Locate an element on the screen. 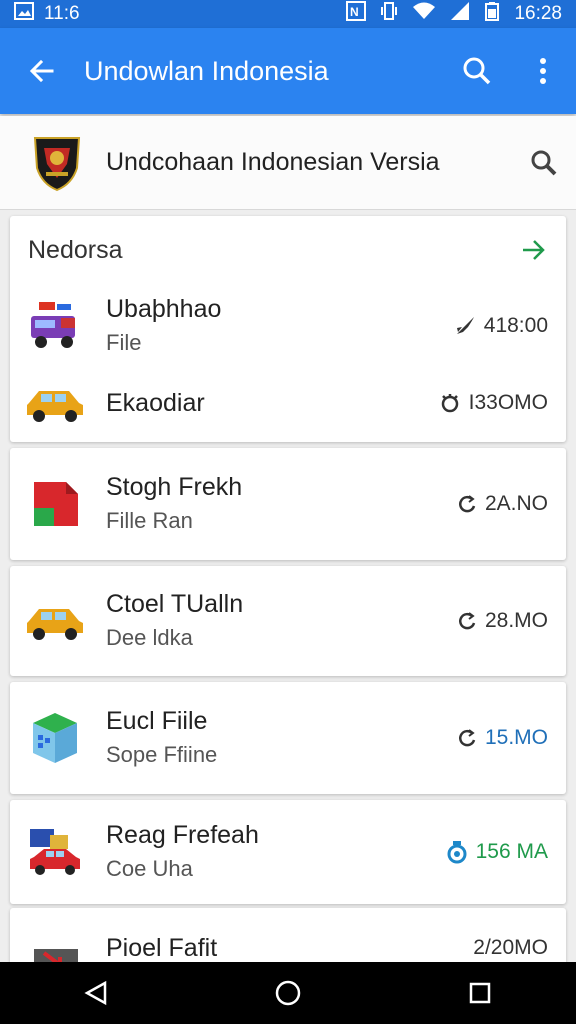  system-nav-bar is located at coordinates (288, 993).